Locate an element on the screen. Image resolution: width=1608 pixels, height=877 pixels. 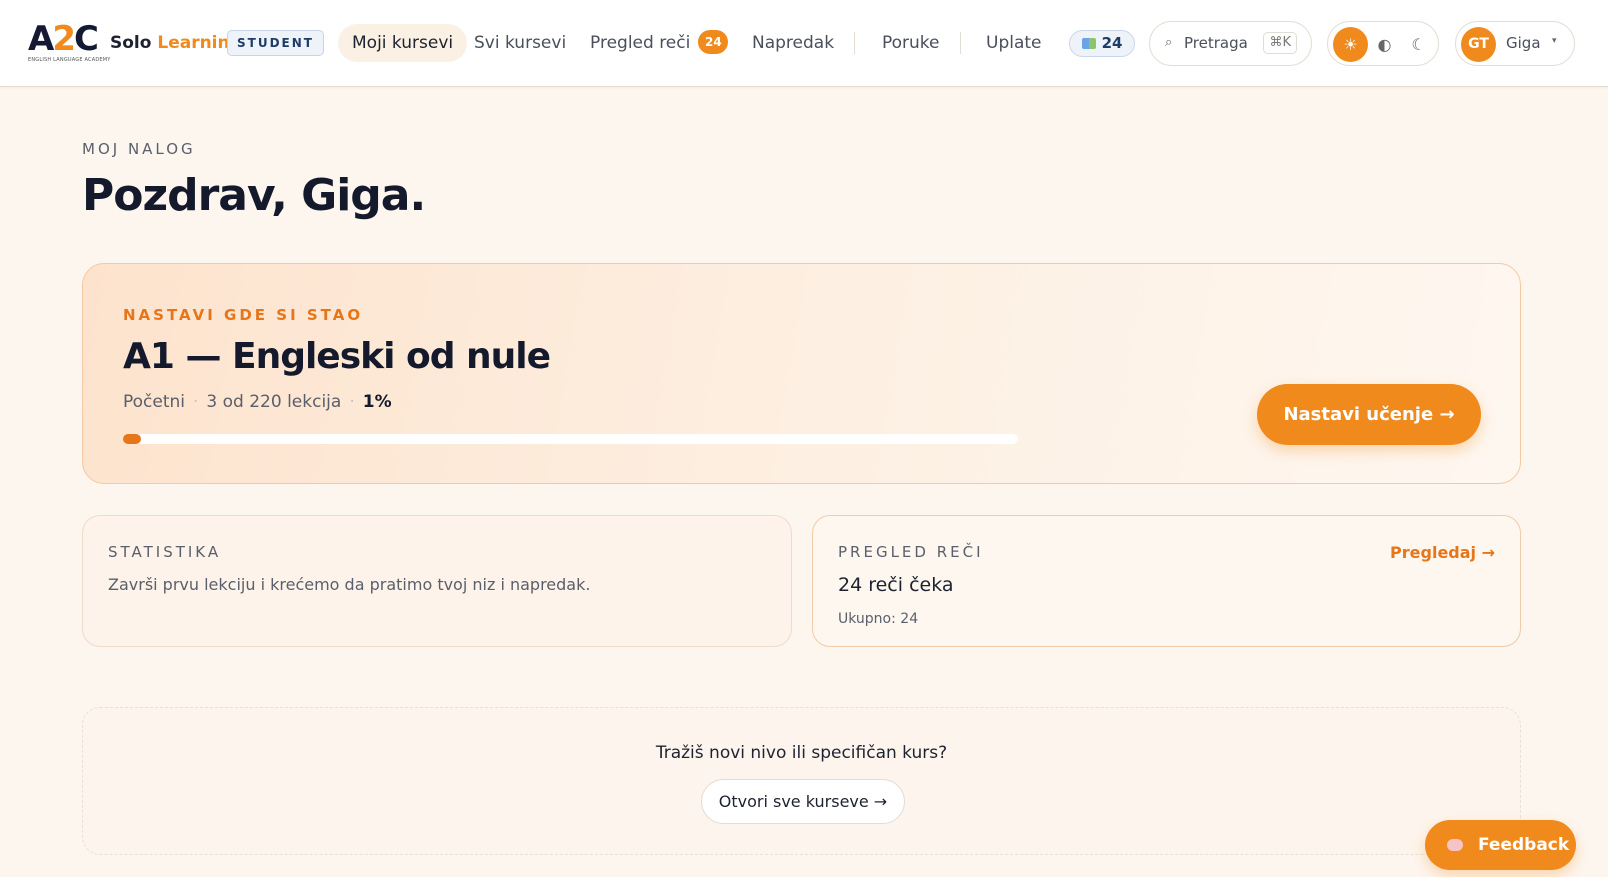
feedback-button: Feedback is located at coordinates (1500, 845).